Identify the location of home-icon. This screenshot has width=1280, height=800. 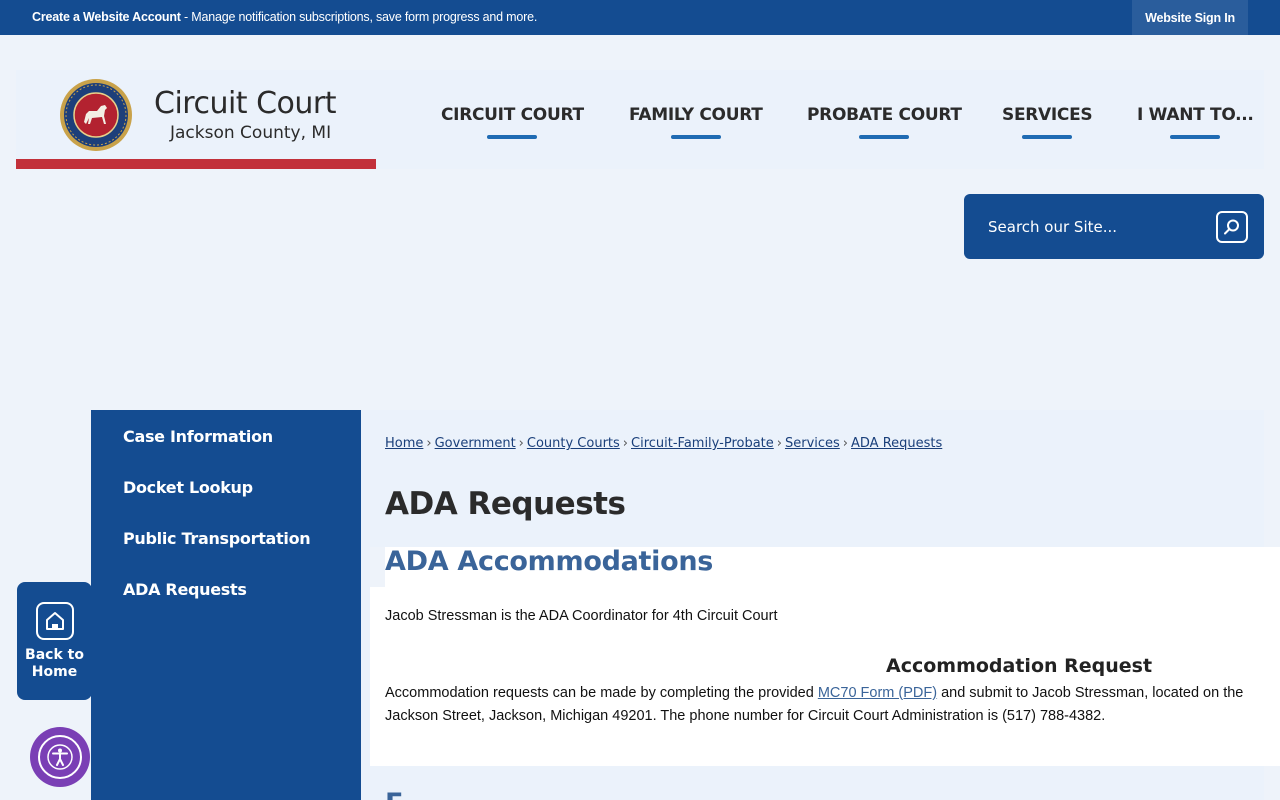
(55, 621).